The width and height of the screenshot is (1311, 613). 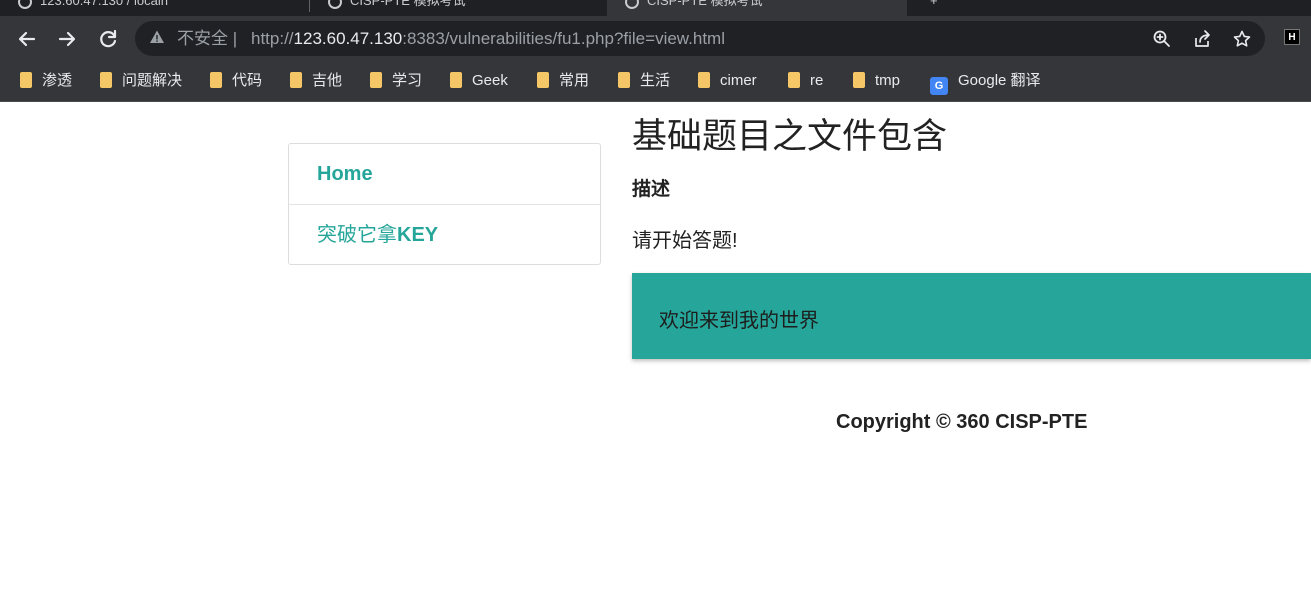 I want to click on bookmark-label: tmp, so click(x=888, y=80).